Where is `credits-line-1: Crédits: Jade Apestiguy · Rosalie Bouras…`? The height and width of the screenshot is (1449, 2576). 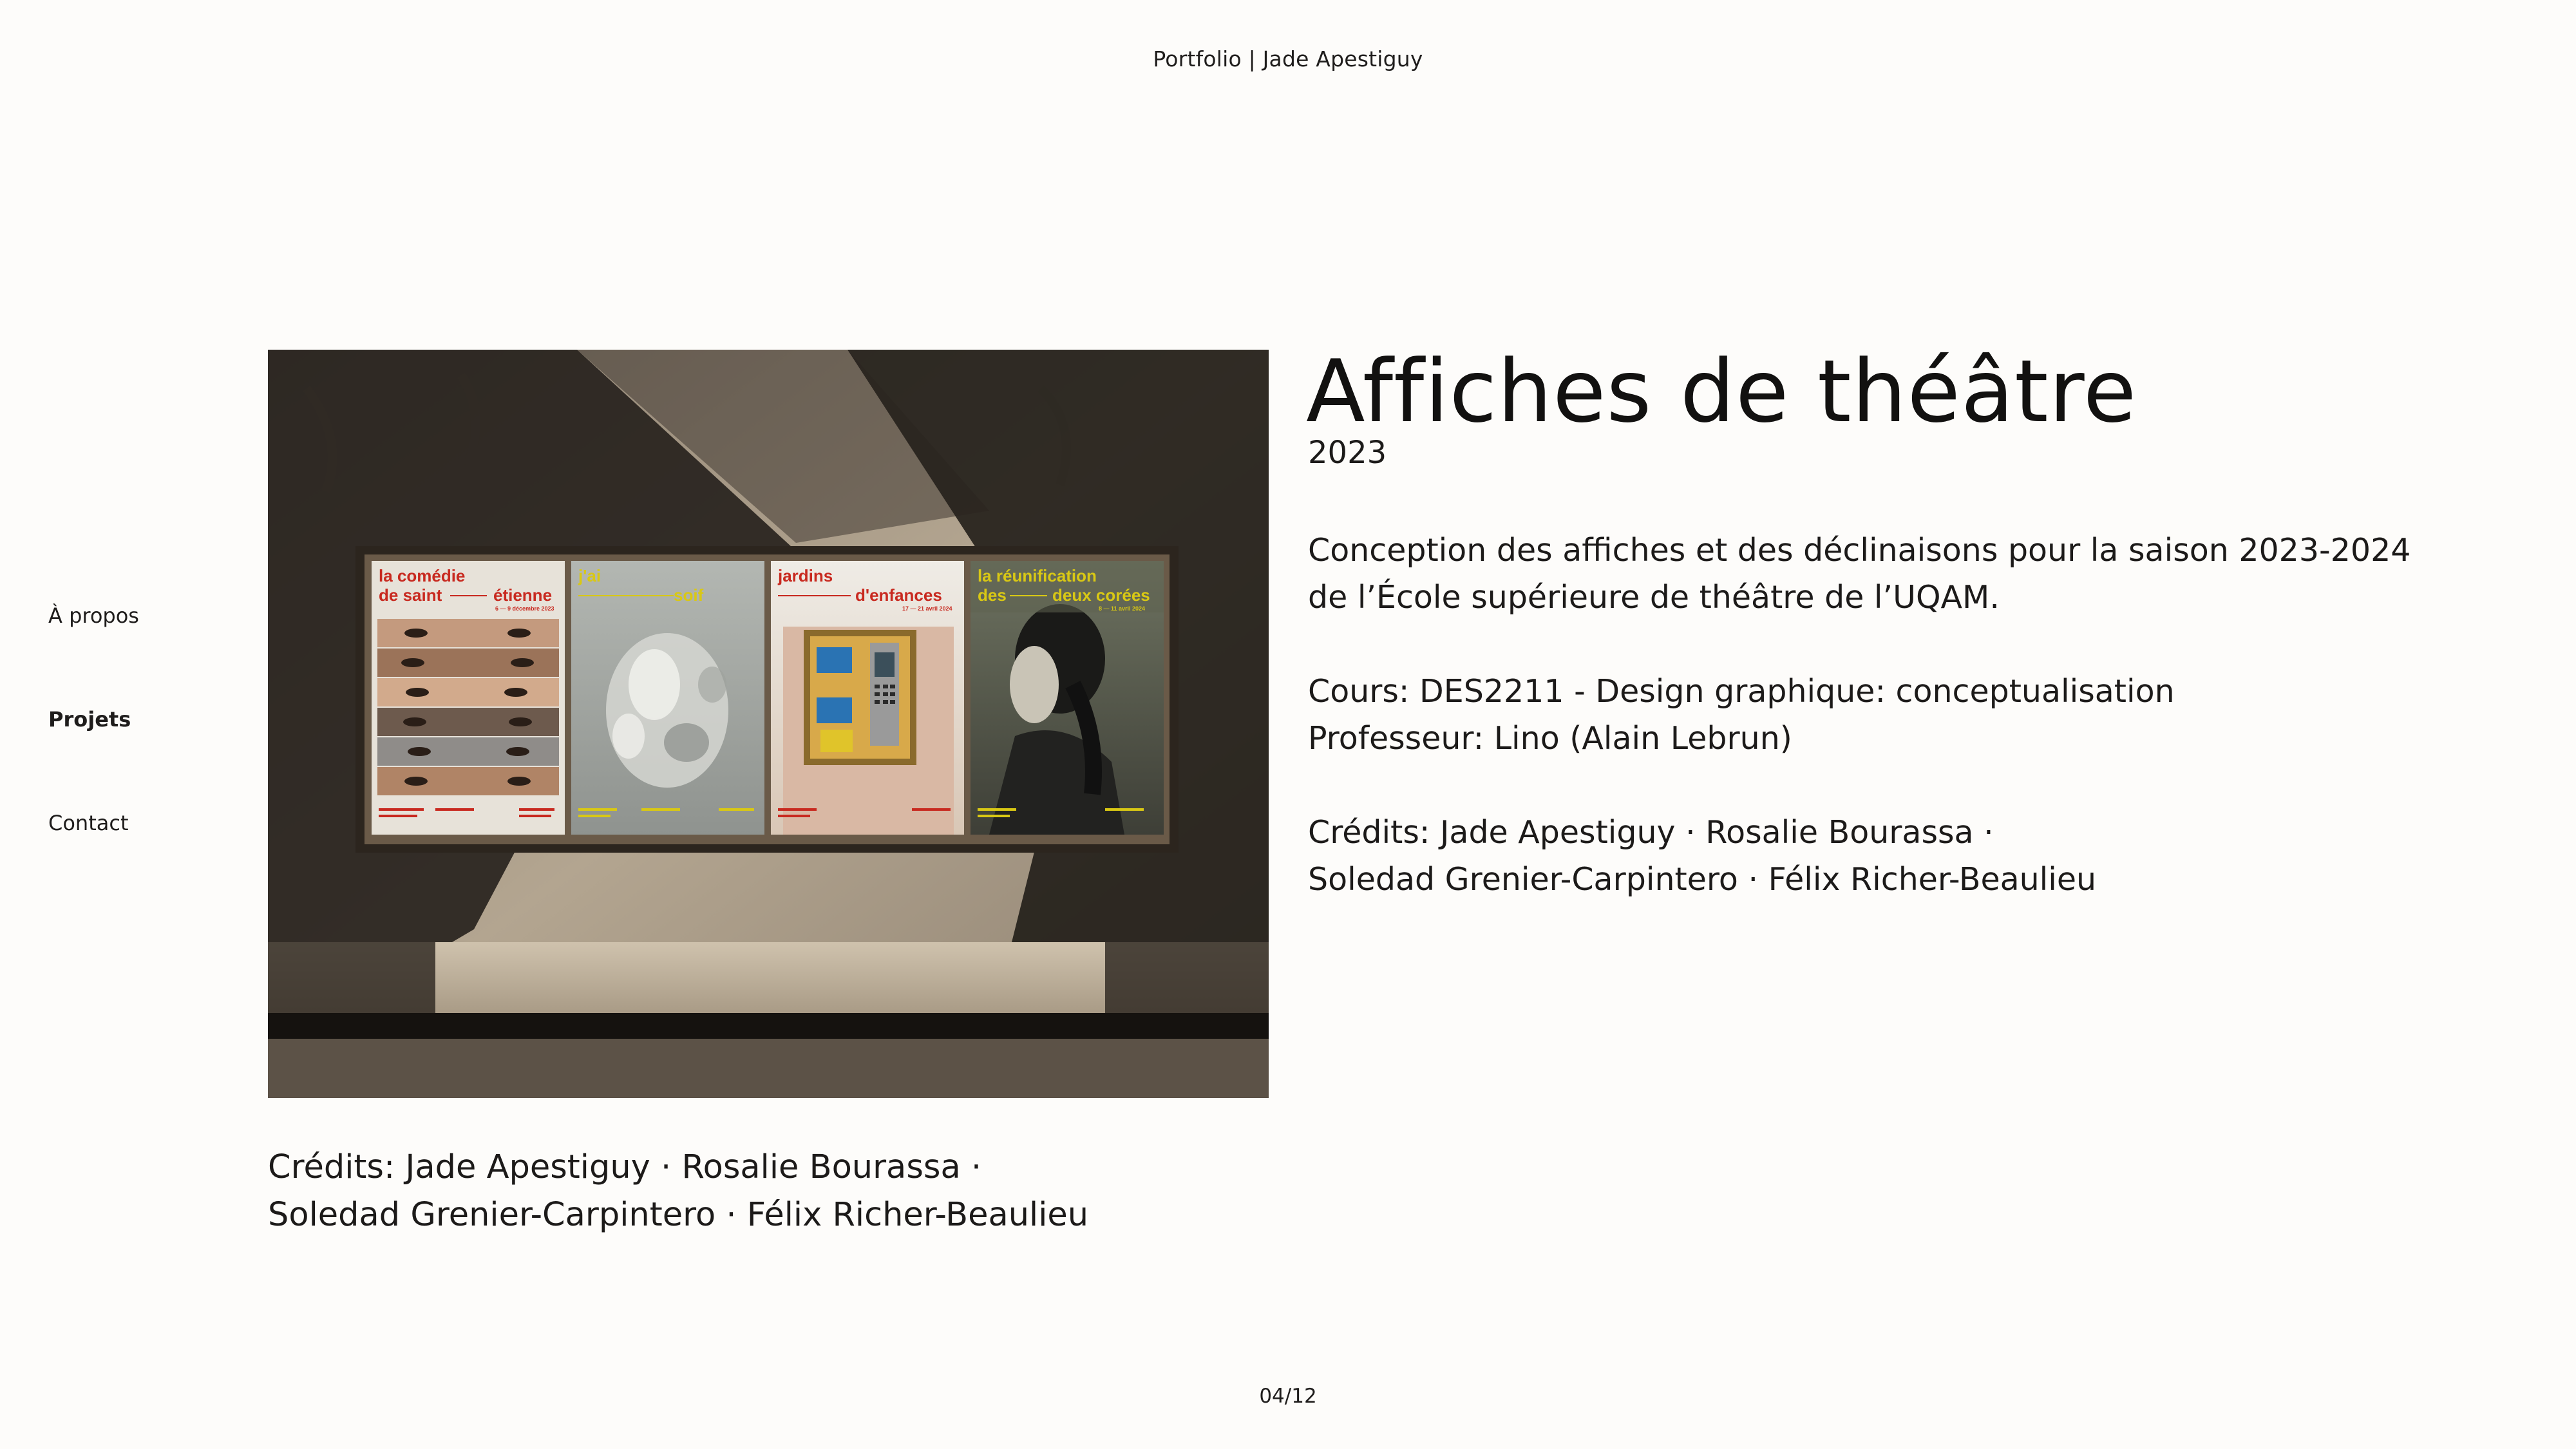 credits-line-1: Crédits: Jade Apestiguy · Rosalie Bouras… is located at coordinates (1651, 833).